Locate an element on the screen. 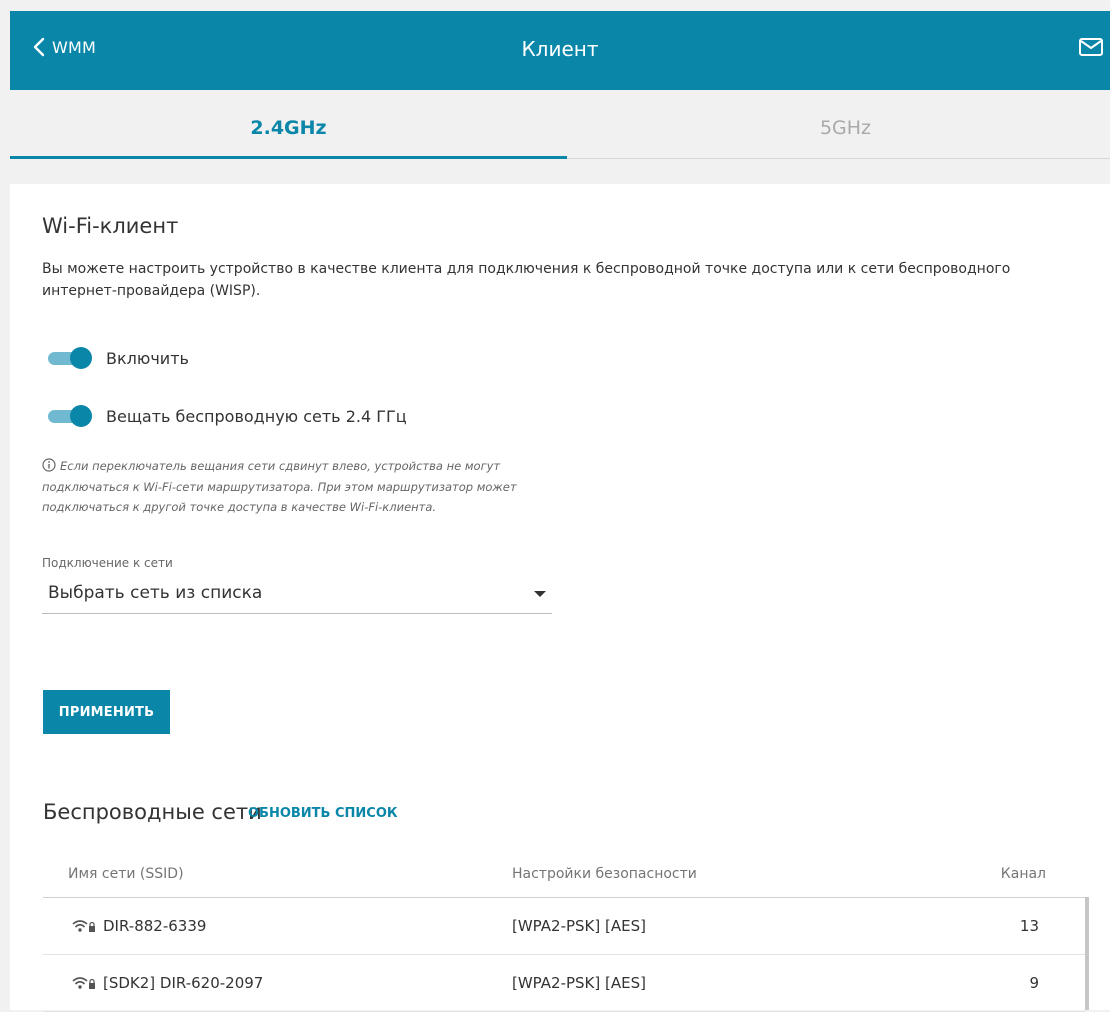 The image size is (1110, 1012). connection-label: Подключение к сети is located at coordinates (107, 563).